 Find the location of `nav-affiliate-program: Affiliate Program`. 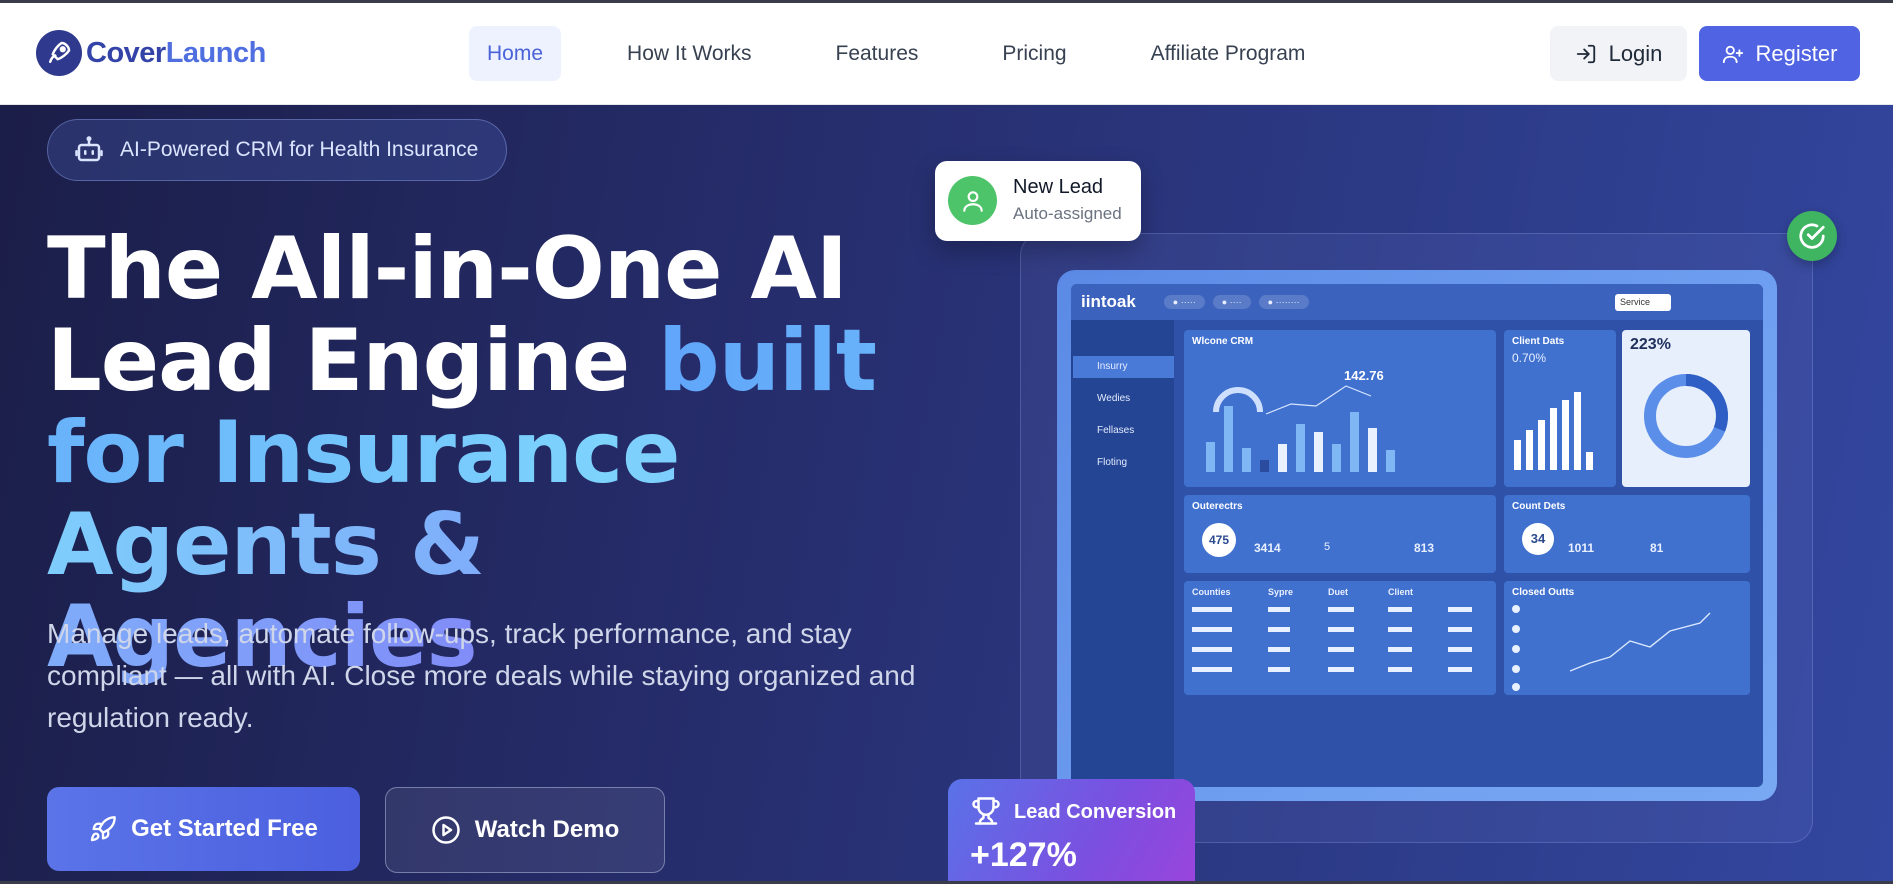

nav-affiliate-program: Affiliate Program is located at coordinates (1228, 53).